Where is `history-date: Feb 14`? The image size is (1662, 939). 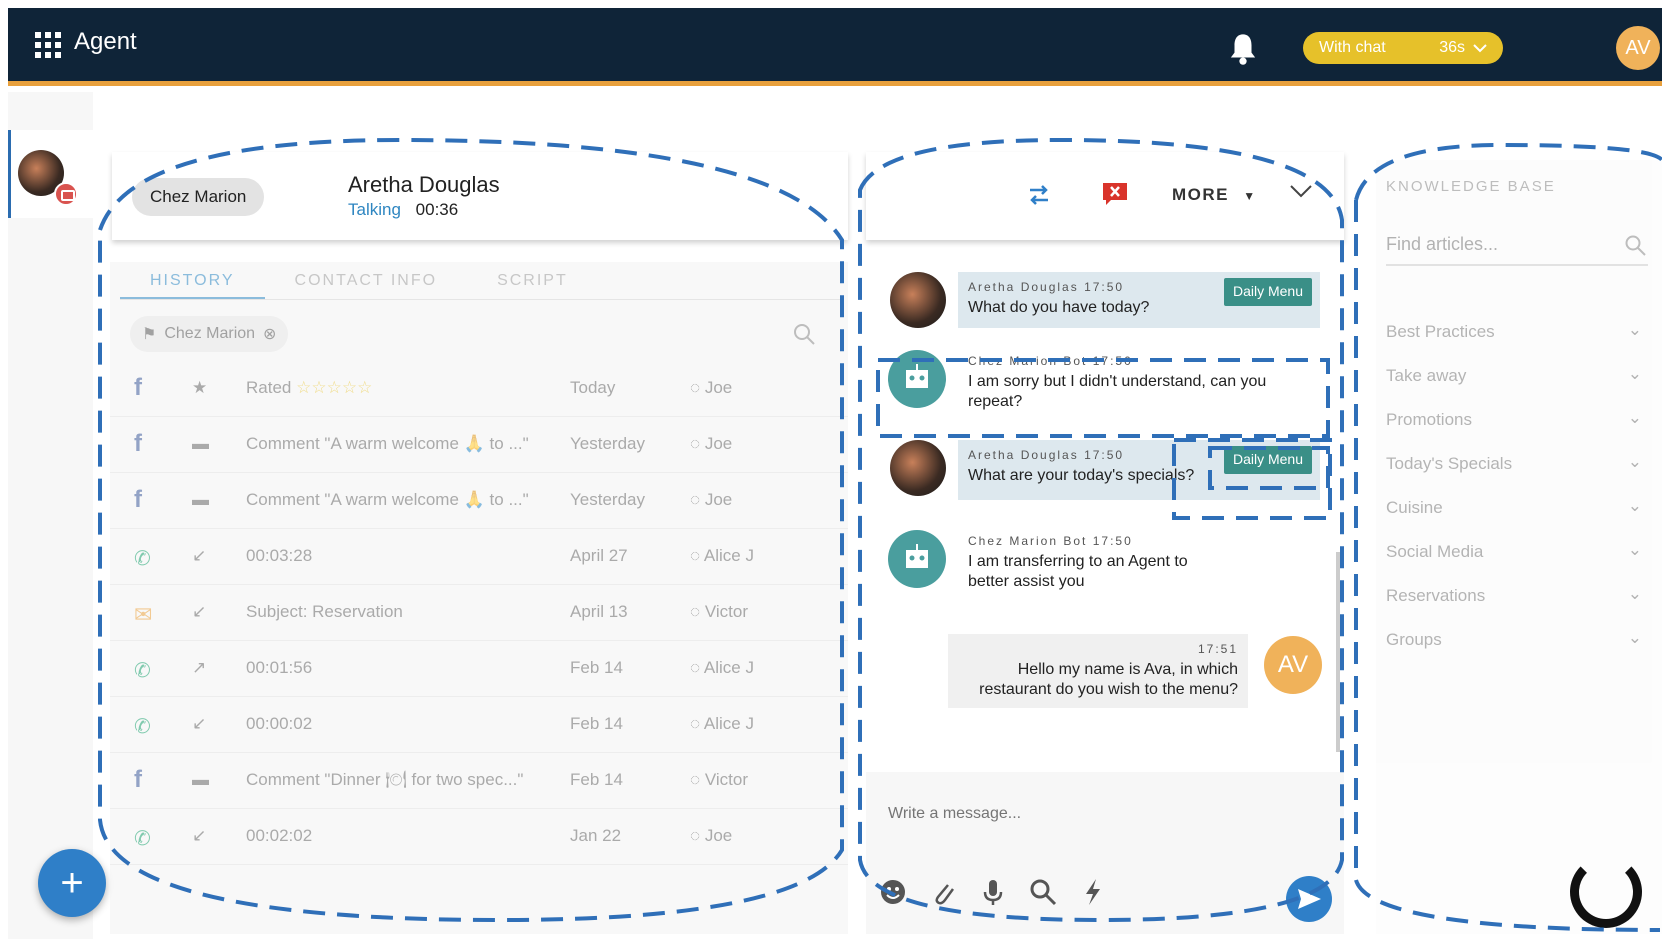
history-date: Feb 14 is located at coordinates (596, 723).